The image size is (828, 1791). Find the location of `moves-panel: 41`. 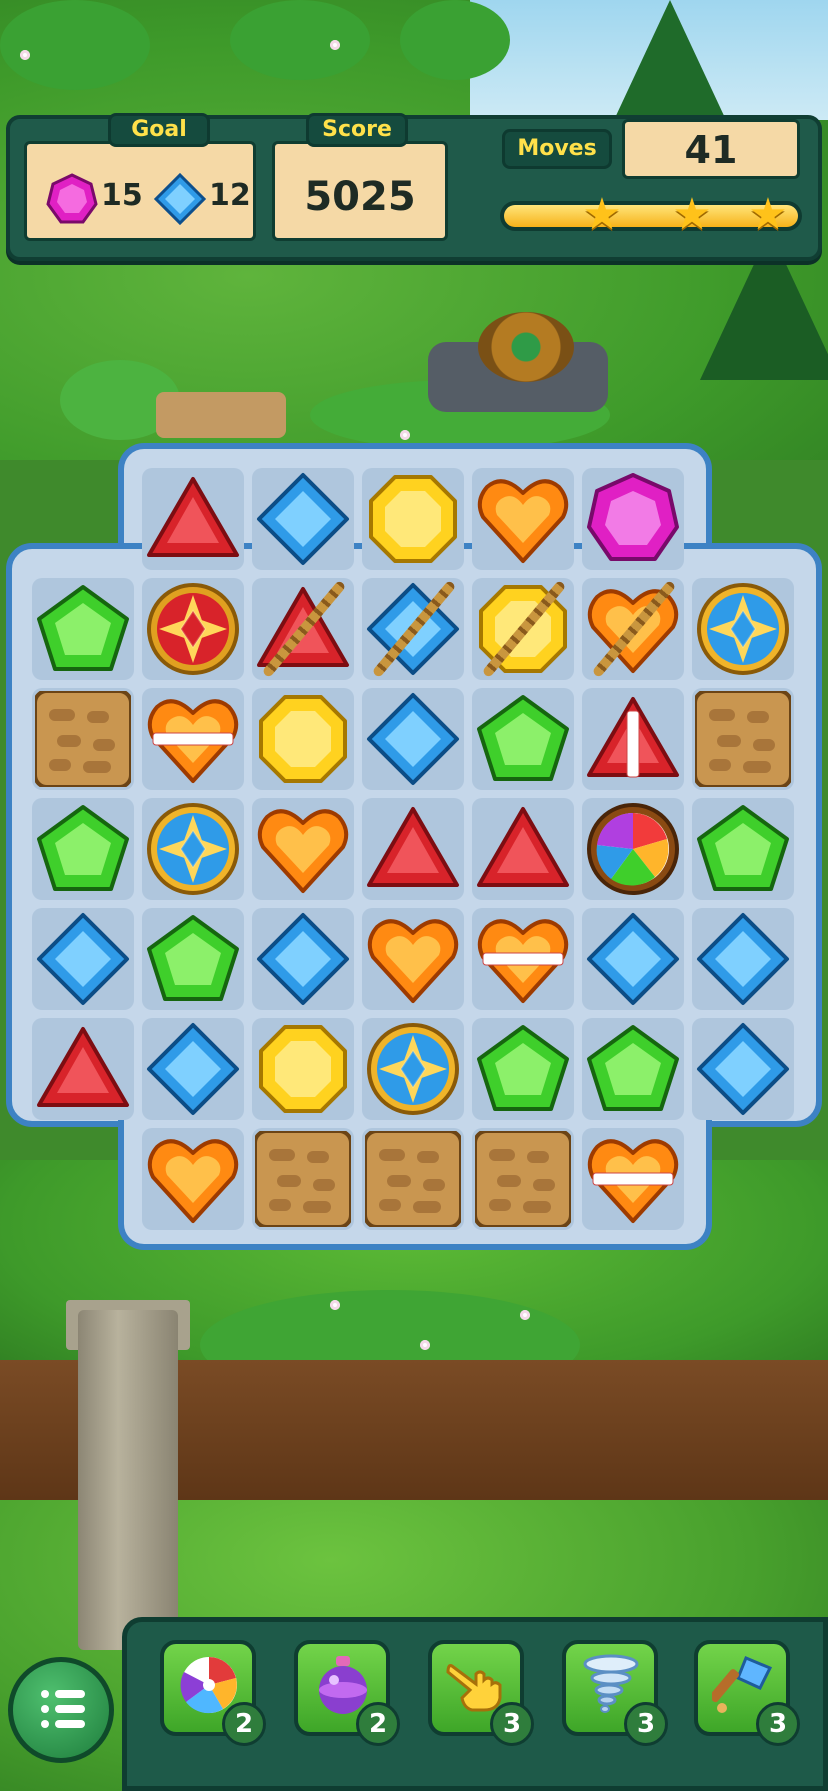

moves-panel: 41 is located at coordinates (711, 149).